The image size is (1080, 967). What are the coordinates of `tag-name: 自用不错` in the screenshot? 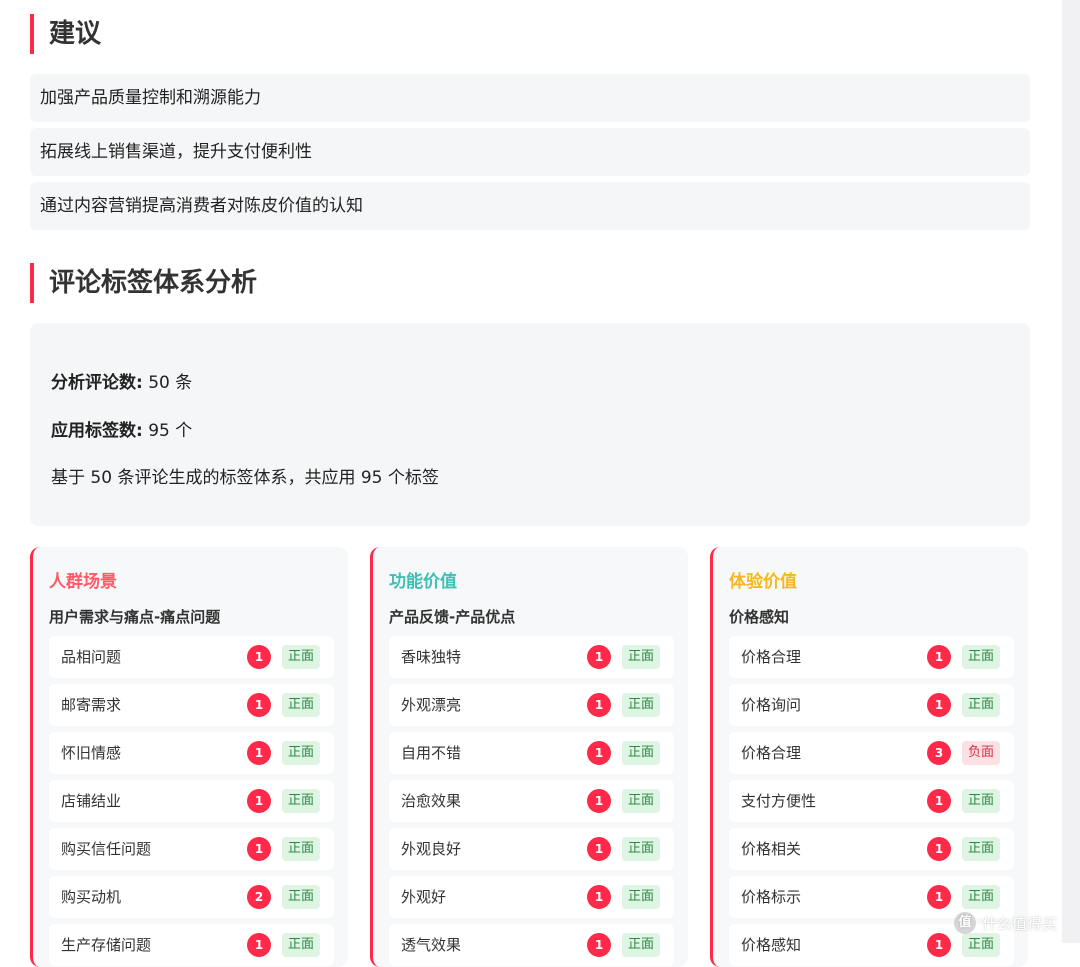 It's located at (431, 753).